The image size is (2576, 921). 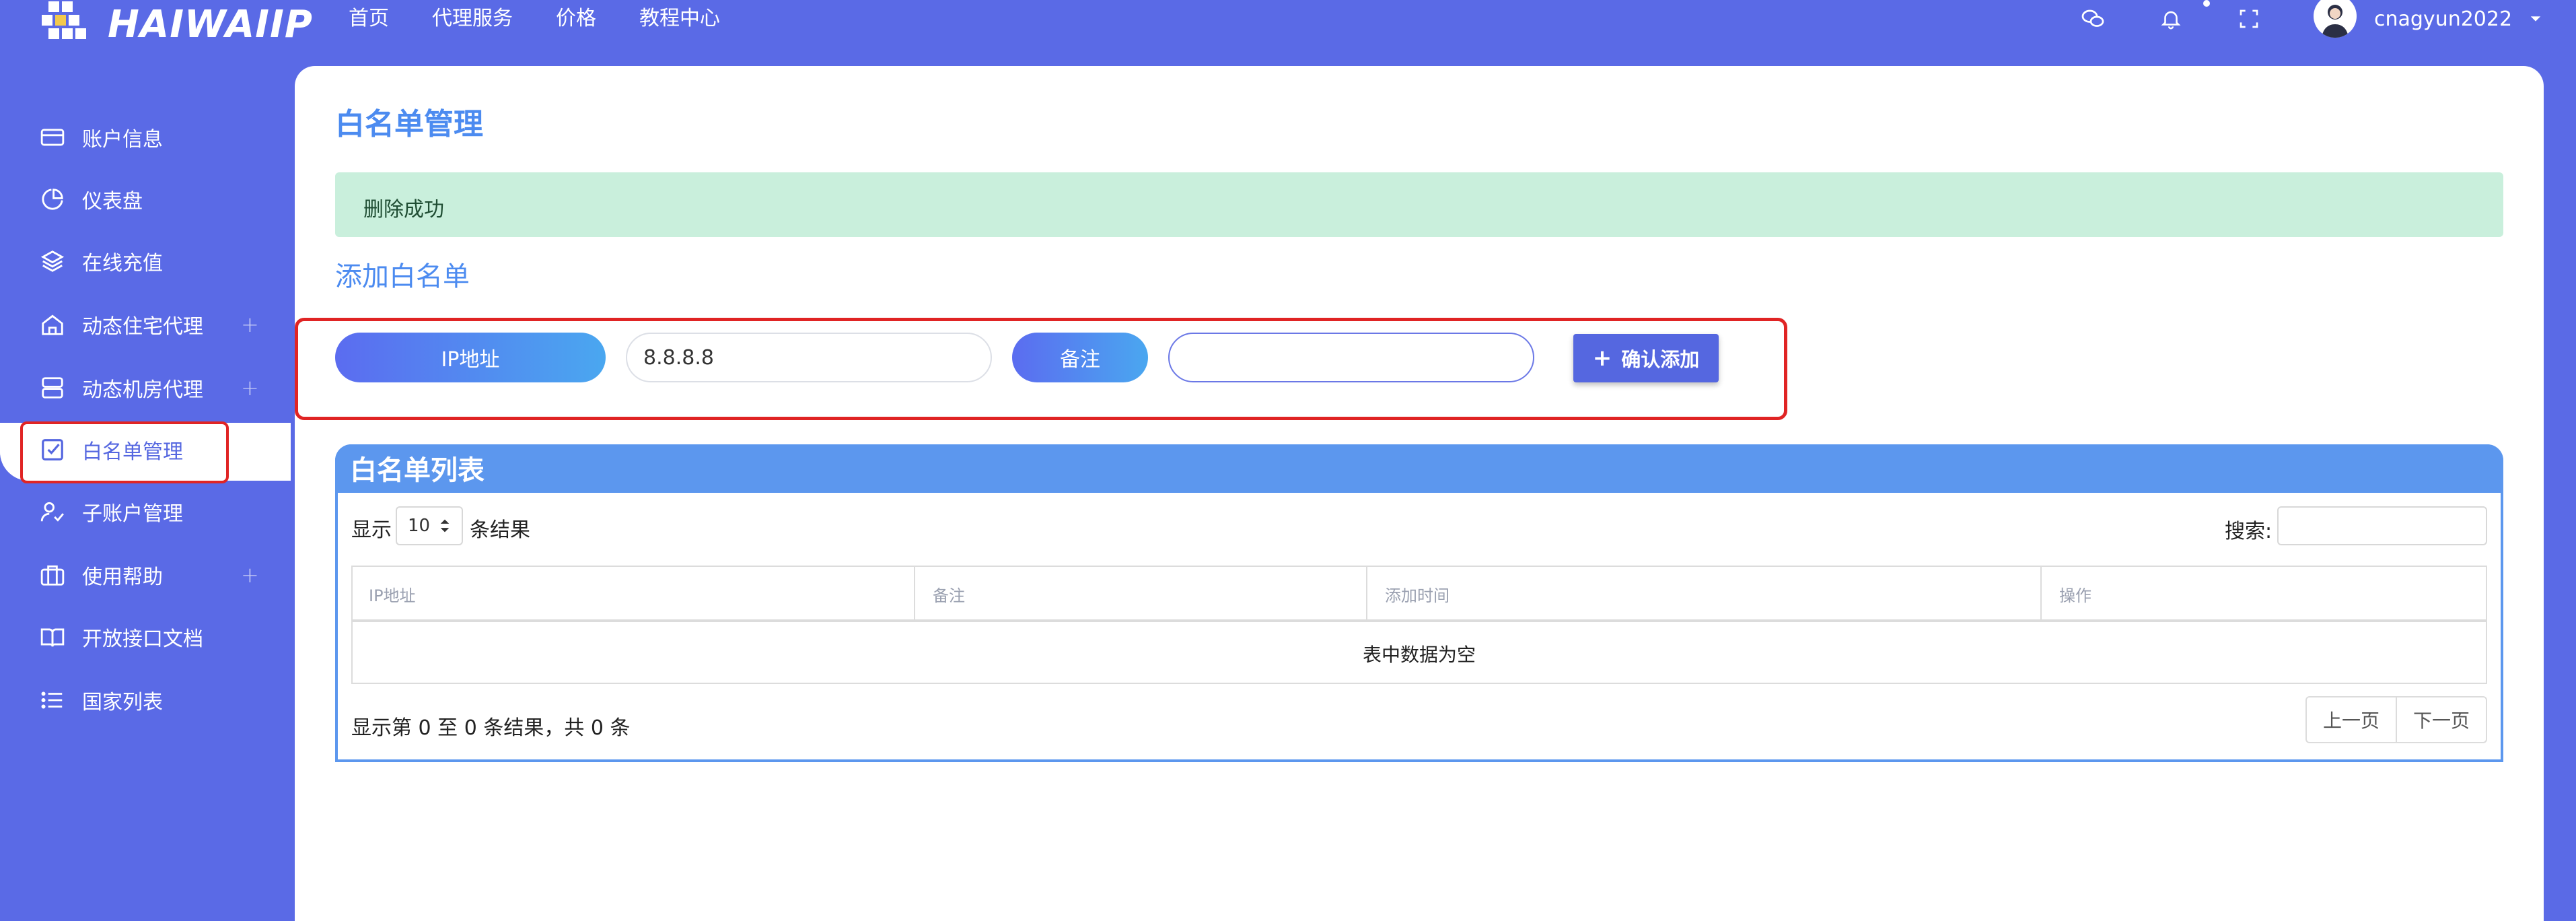 I want to click on nav-proxy-services: 代理服务, so click(x=472, y=19).